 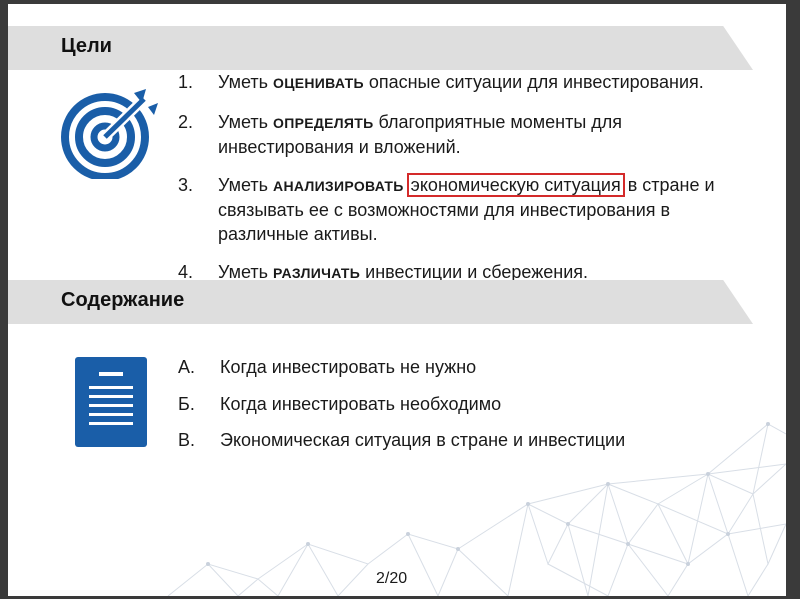 I want to click on content-title: Содержание, so click(x=123, y=300).